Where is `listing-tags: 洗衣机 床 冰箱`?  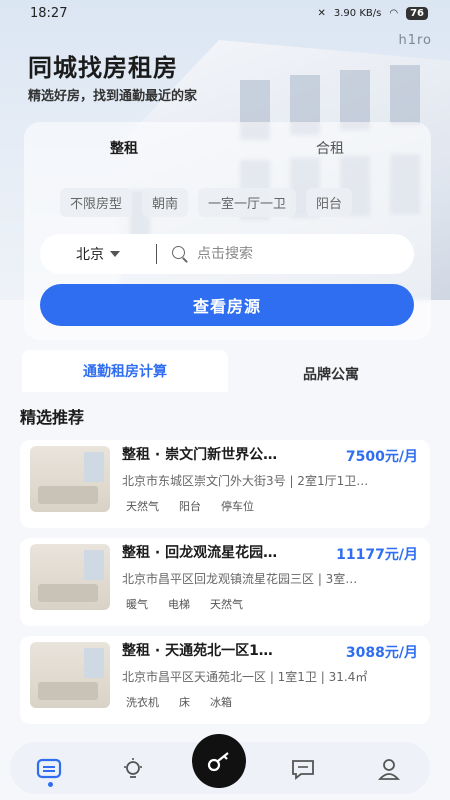 listing-tags: 洗衣机 床 冰箱 is located at coordinates (179, 702).